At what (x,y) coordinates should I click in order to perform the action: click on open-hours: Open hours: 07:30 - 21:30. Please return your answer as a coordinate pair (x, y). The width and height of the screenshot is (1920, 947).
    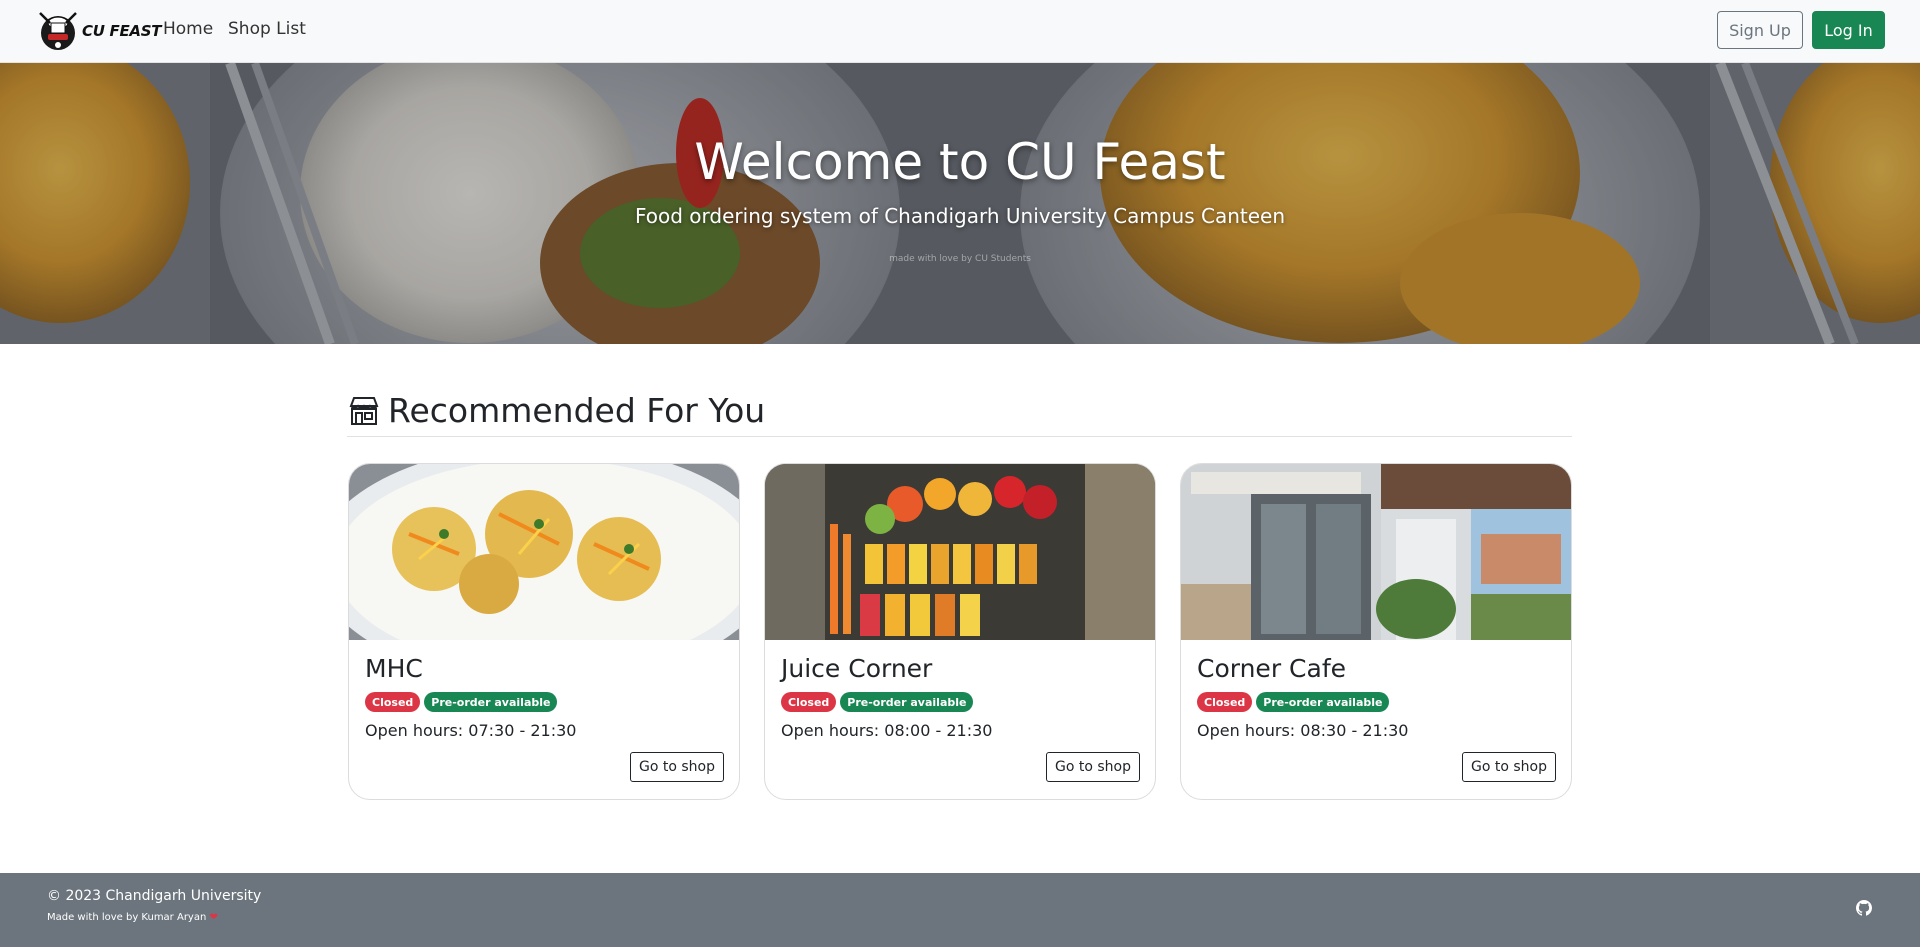
    Looking at the image, I should click on (471, 730).